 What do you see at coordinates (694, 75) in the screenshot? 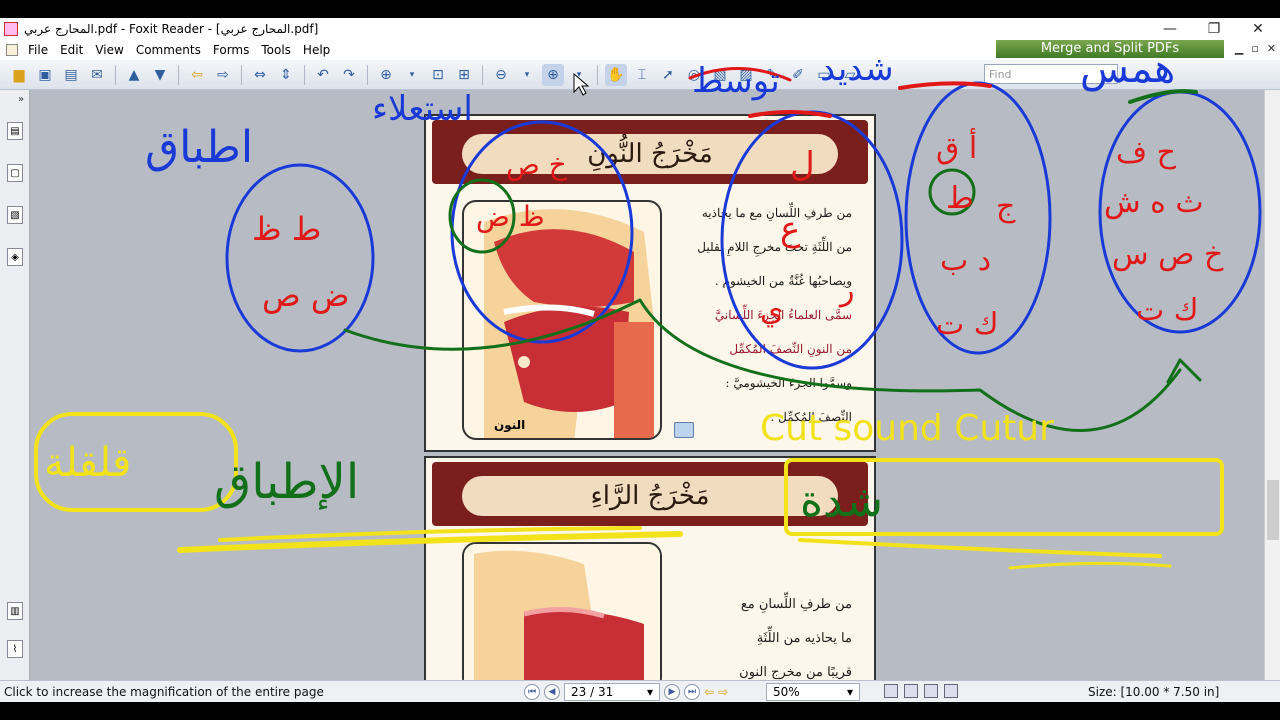
I see `binoculars-icon: ◎` at bounding box center [694, 75].